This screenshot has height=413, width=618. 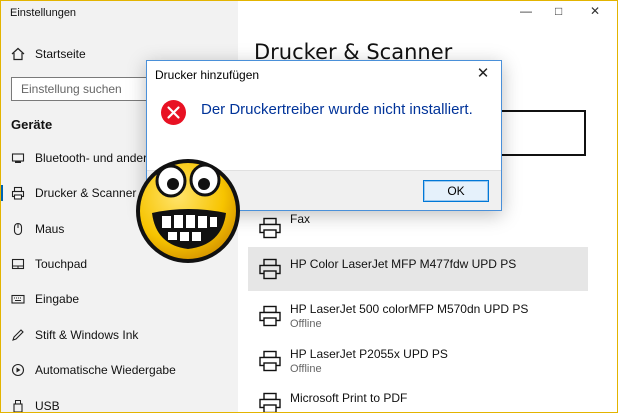 I want to click on pdf-printer-icon, so click(x=270, y=402).